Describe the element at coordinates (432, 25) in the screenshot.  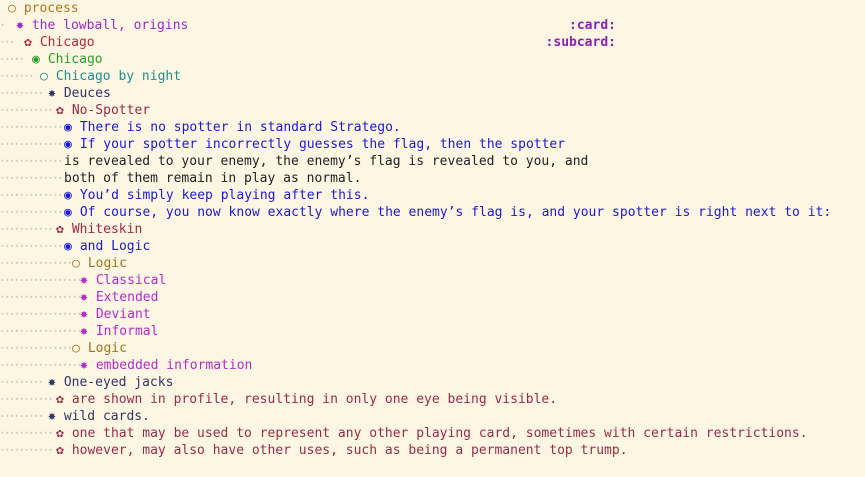
I see `outline-row: • ✸ the lowball, origins :card:` at that location.